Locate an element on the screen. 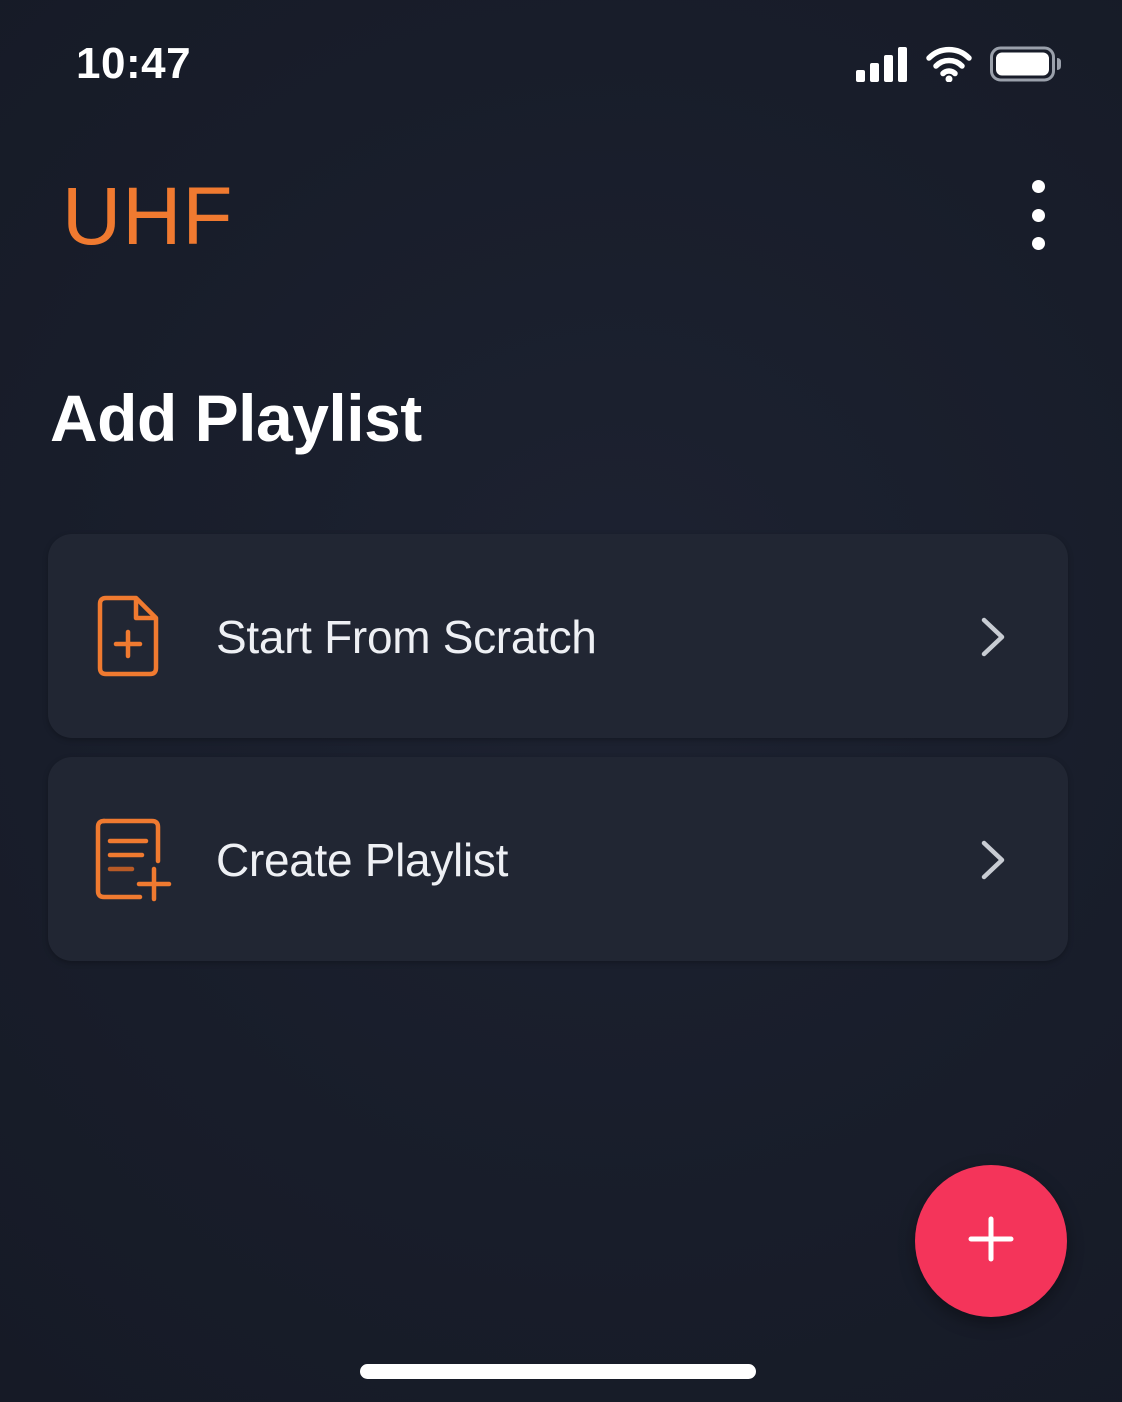  playlist-add-icon is located at coordinates (134, 860).